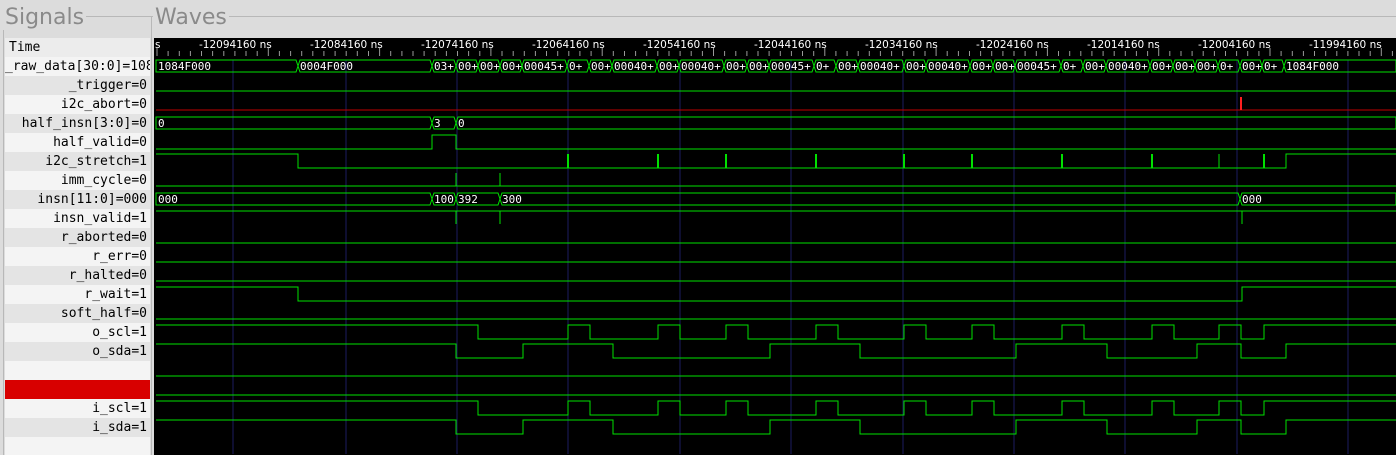  Describe the element at coordinates (326, 66) in the screenshot. I see `raw-data-value: 0004F000` at that location.